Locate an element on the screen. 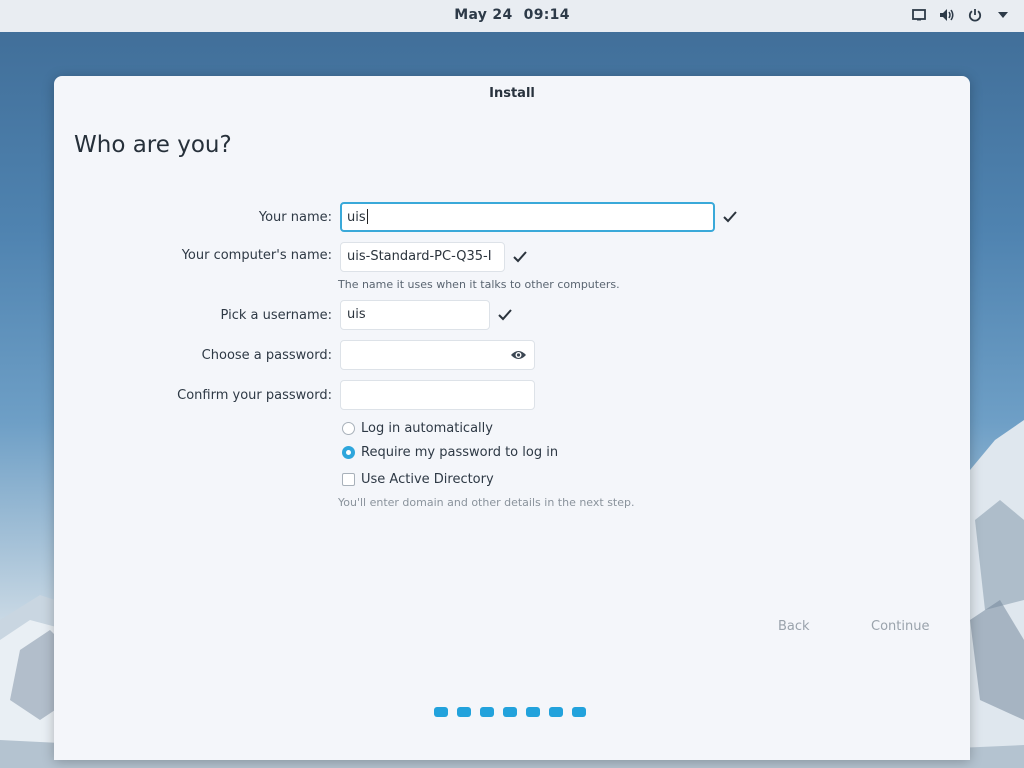  active-directory-option: Use Active Directory is located at coordinates (418, 479).